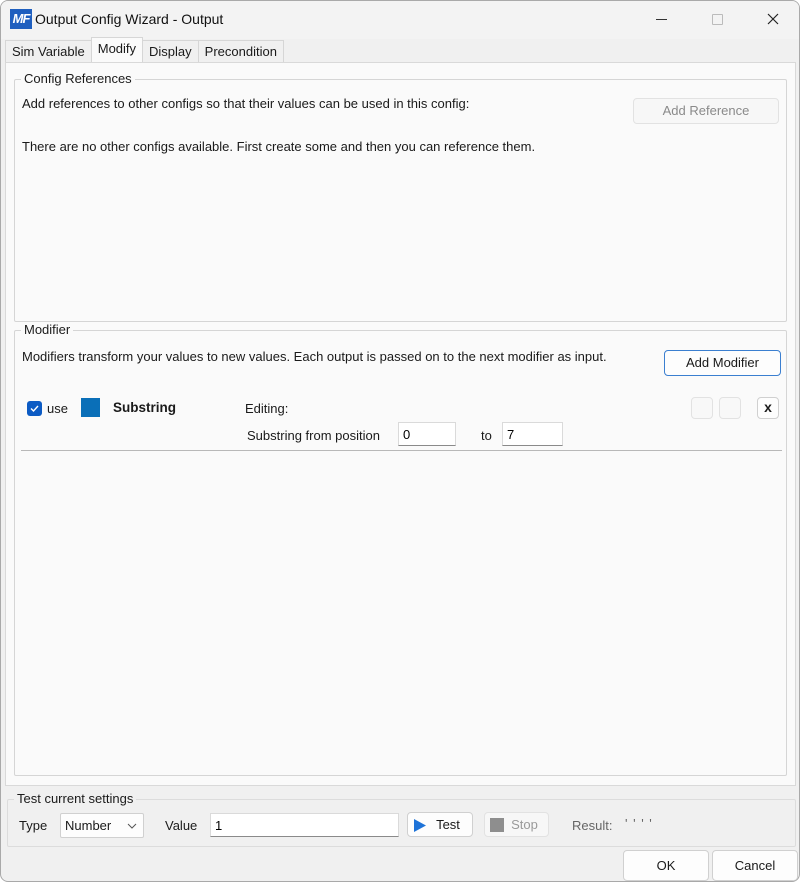 Image resolution: width=800 pixels, height=882 pixels. I want to click on maximize-icon, so click(717, 19).